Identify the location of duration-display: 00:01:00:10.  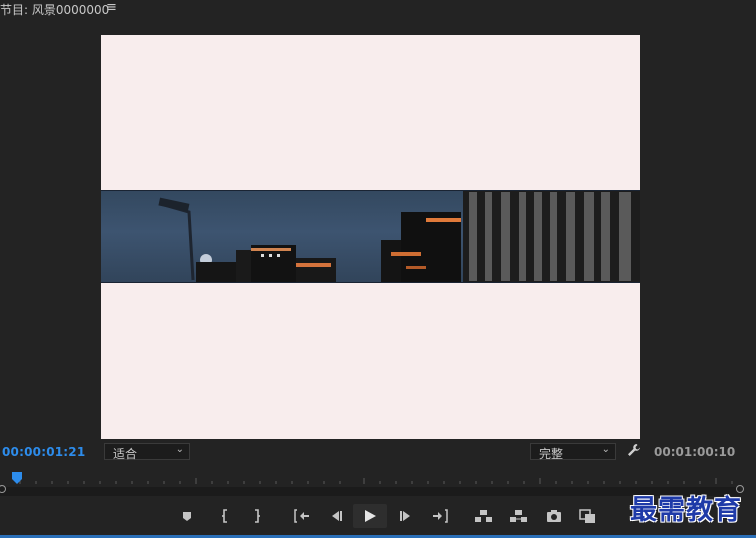
(695, 452).